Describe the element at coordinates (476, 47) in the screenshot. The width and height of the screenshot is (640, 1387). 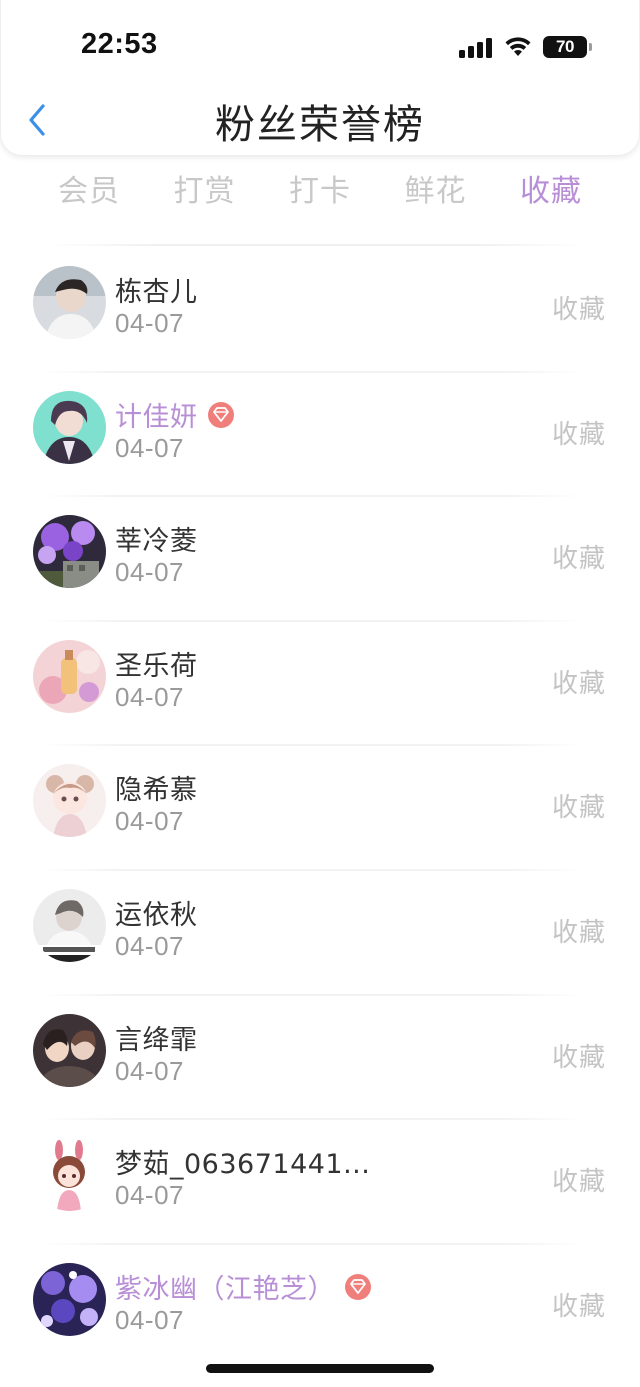
I see `cellular-signal-icon` at that location.